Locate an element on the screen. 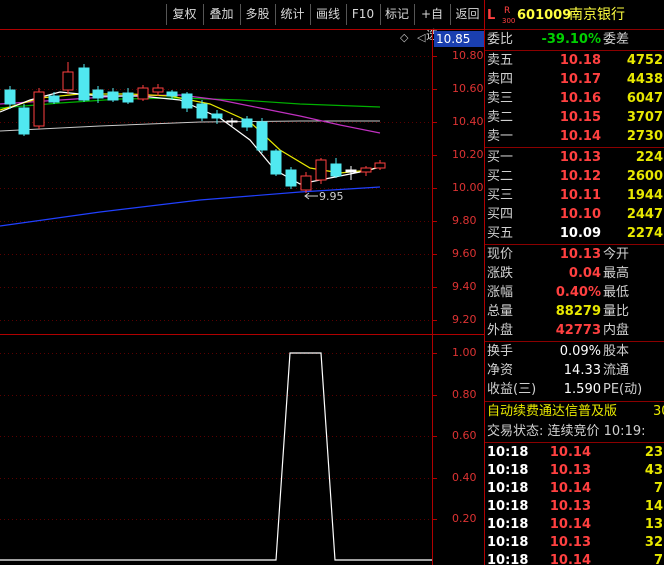 This screenshot has height=565, width=664. ask-label: 卖三 is located at coordinates (500, 98).